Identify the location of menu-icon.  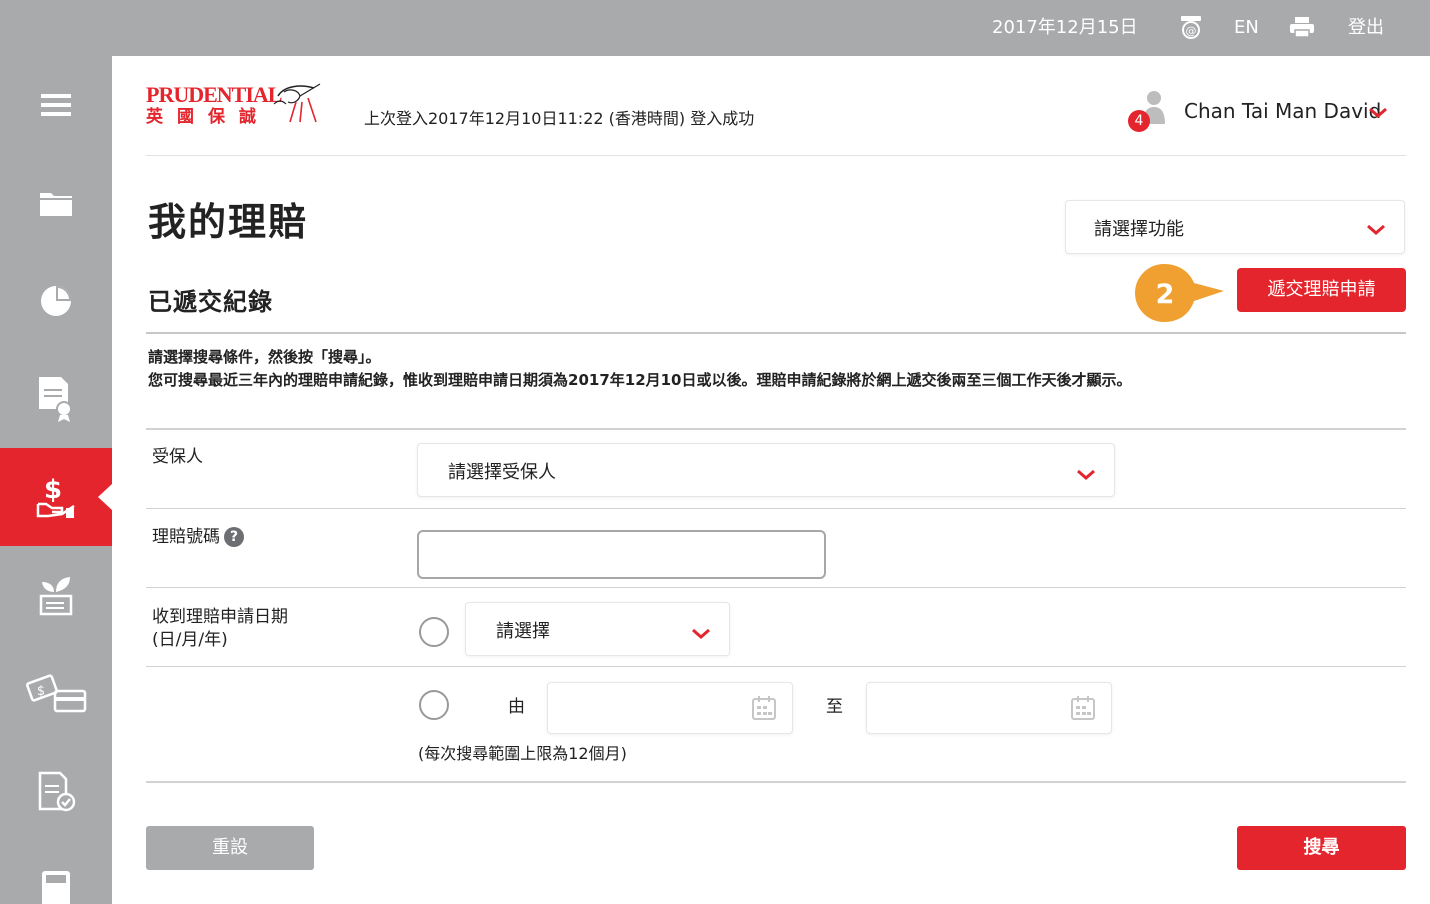
(56, 105).